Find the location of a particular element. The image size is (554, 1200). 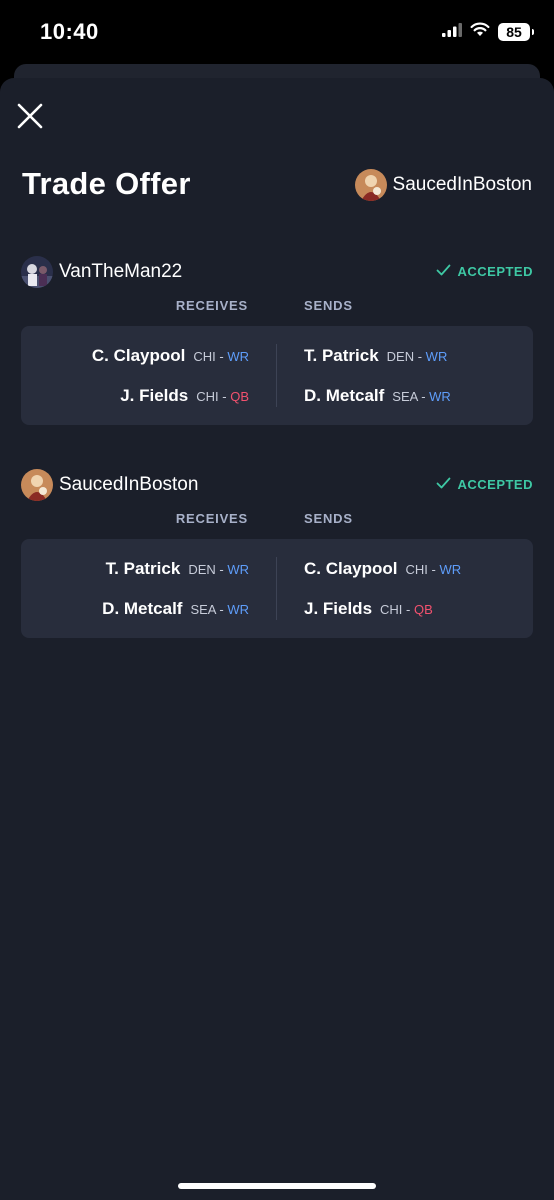

section-header: SaucedInBoston ACCEPTED is located at coordinates (277, 486).